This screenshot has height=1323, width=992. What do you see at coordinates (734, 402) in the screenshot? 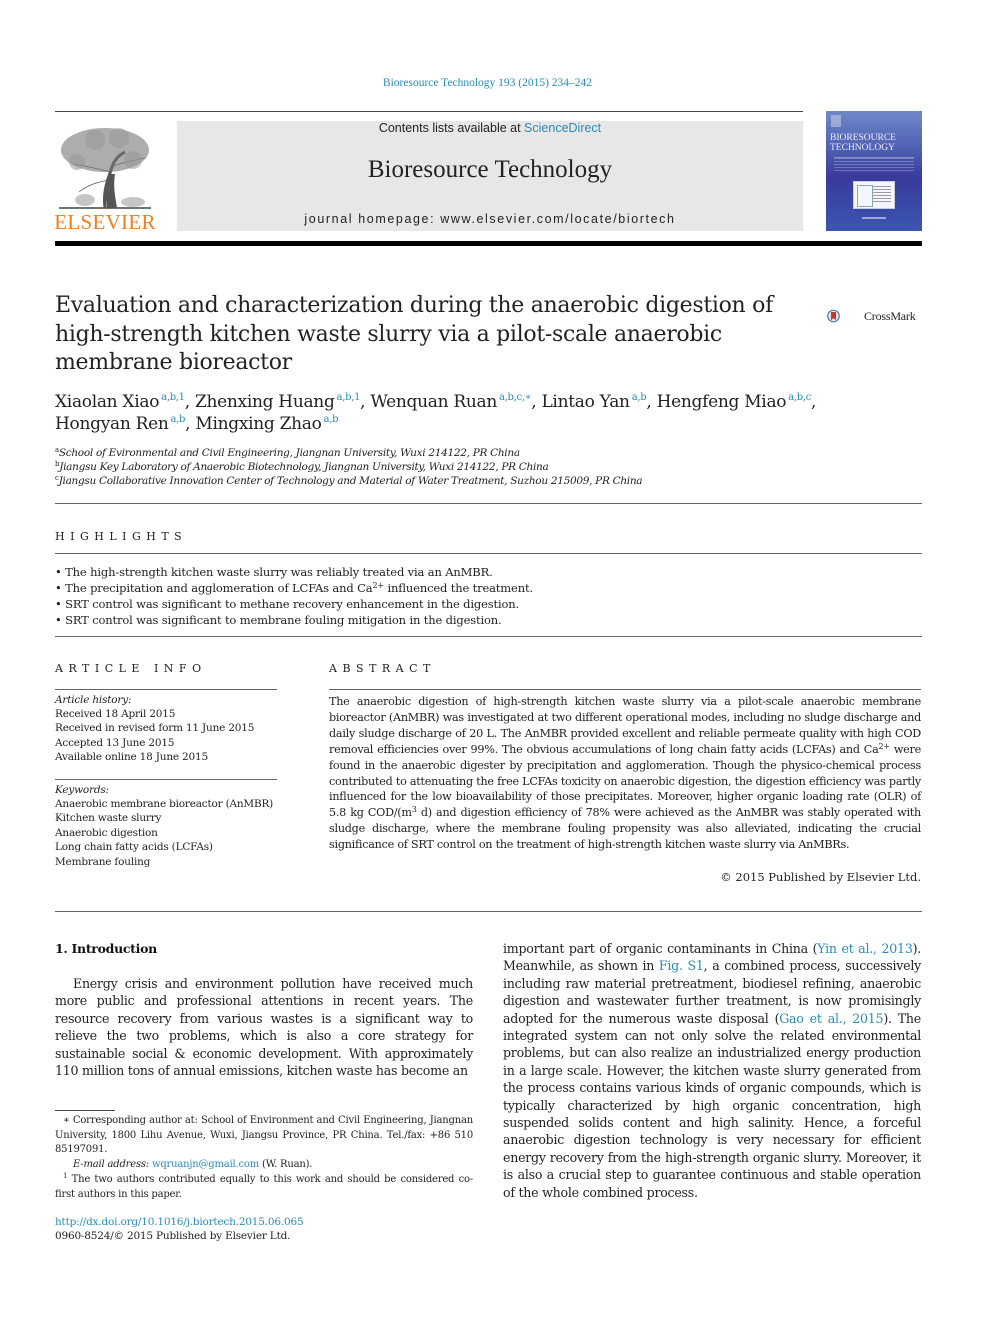
I see `author: Hengfeng Miao a,b,c` at bounding box center [734, 402].